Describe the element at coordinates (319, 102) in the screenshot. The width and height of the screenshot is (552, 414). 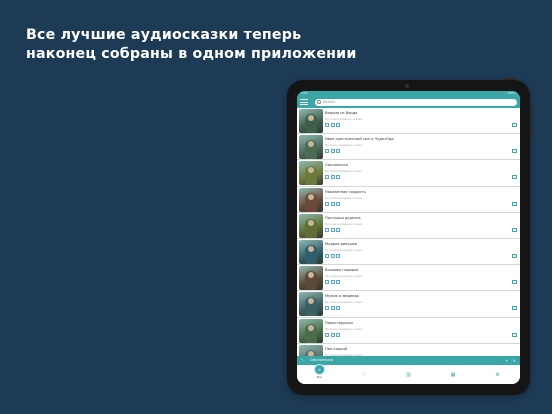
I see `search-icon` at that location.